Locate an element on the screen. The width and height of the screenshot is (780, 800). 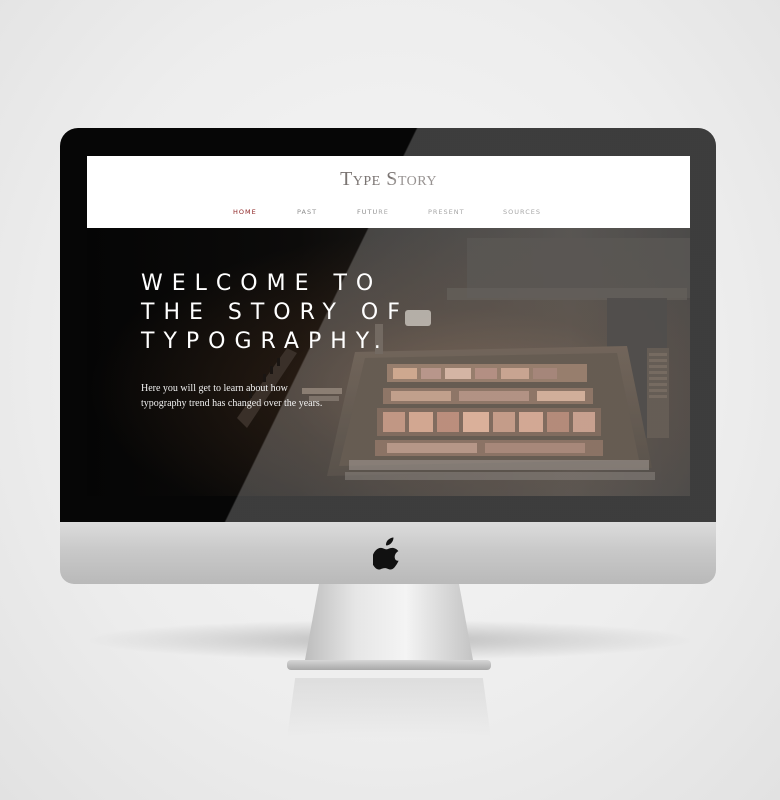
main-nav: HOME PAST FUTURE PRESENT SOURCES is located at coordinates (388, 214).